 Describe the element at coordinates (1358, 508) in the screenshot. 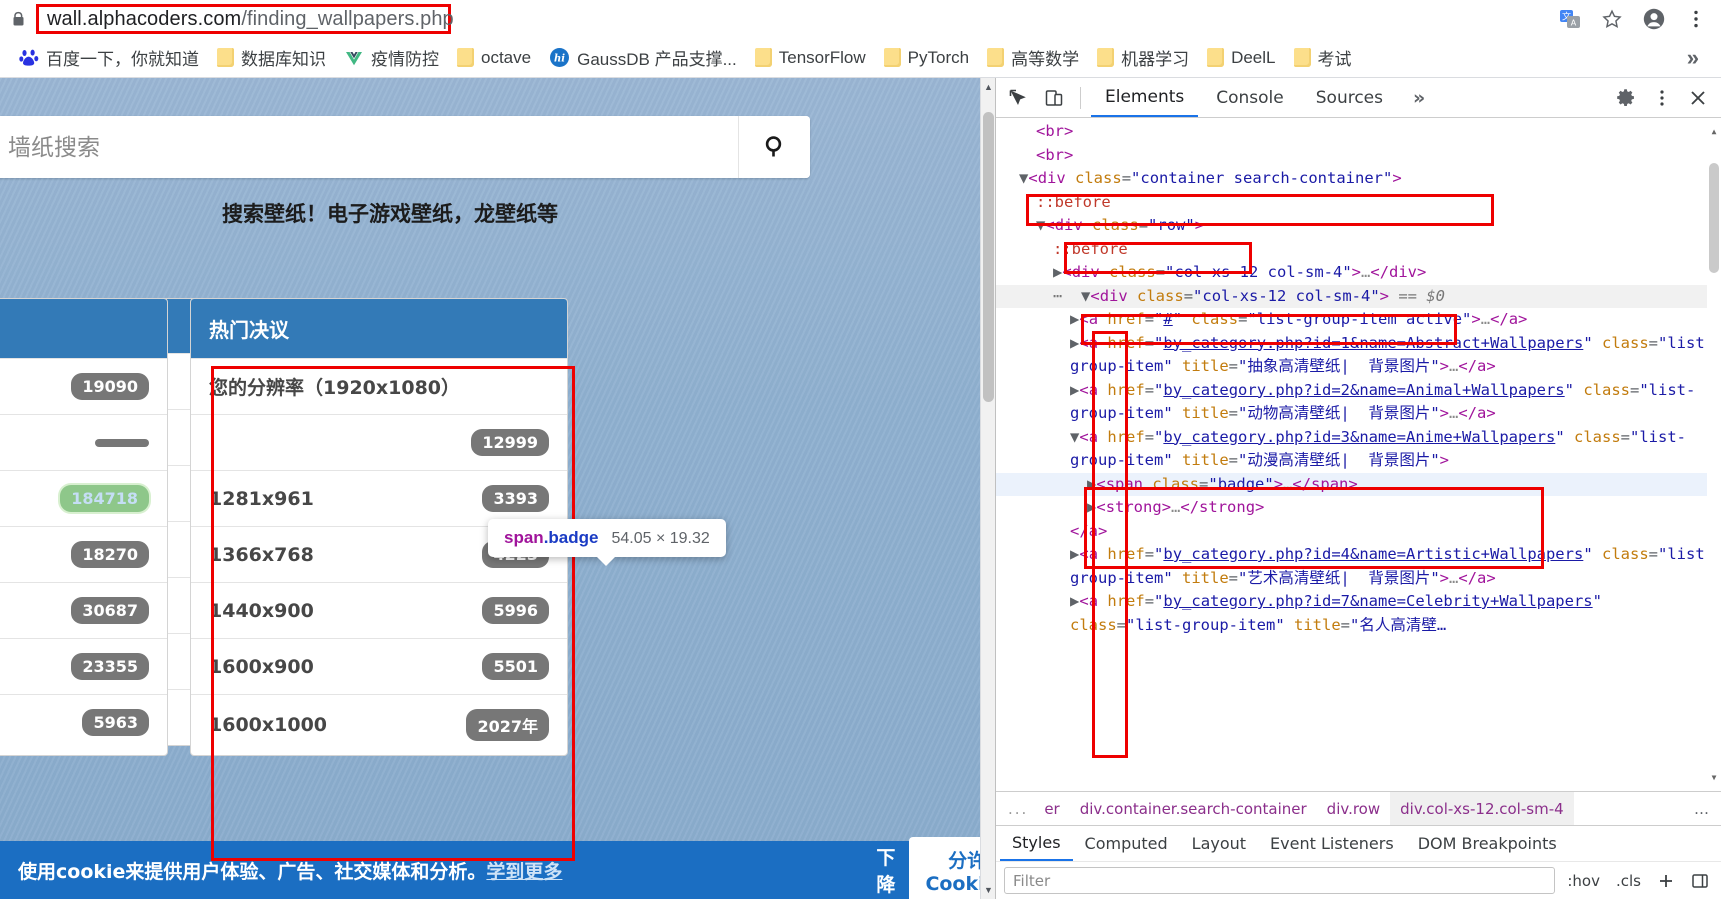

I see `dom-tree-line: ▶<strong>…</strong>` at that location.